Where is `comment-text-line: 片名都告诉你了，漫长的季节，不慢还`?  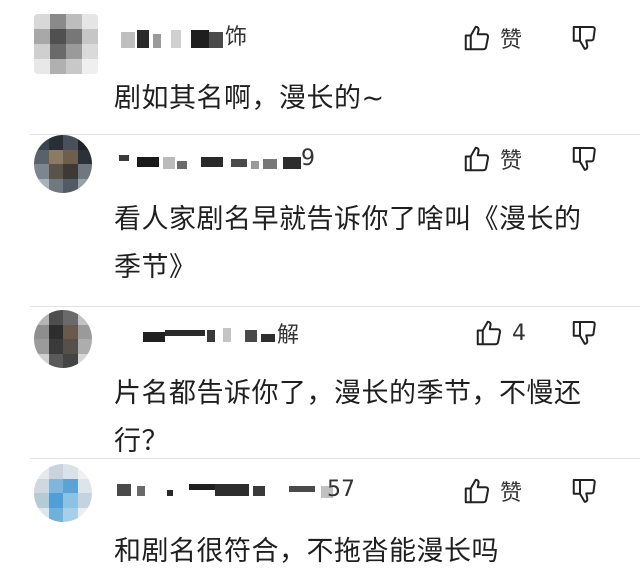
comment-text-line: 片名都告诉你了，漫长的季节，不慢还 is located at coordinates (348, 393).